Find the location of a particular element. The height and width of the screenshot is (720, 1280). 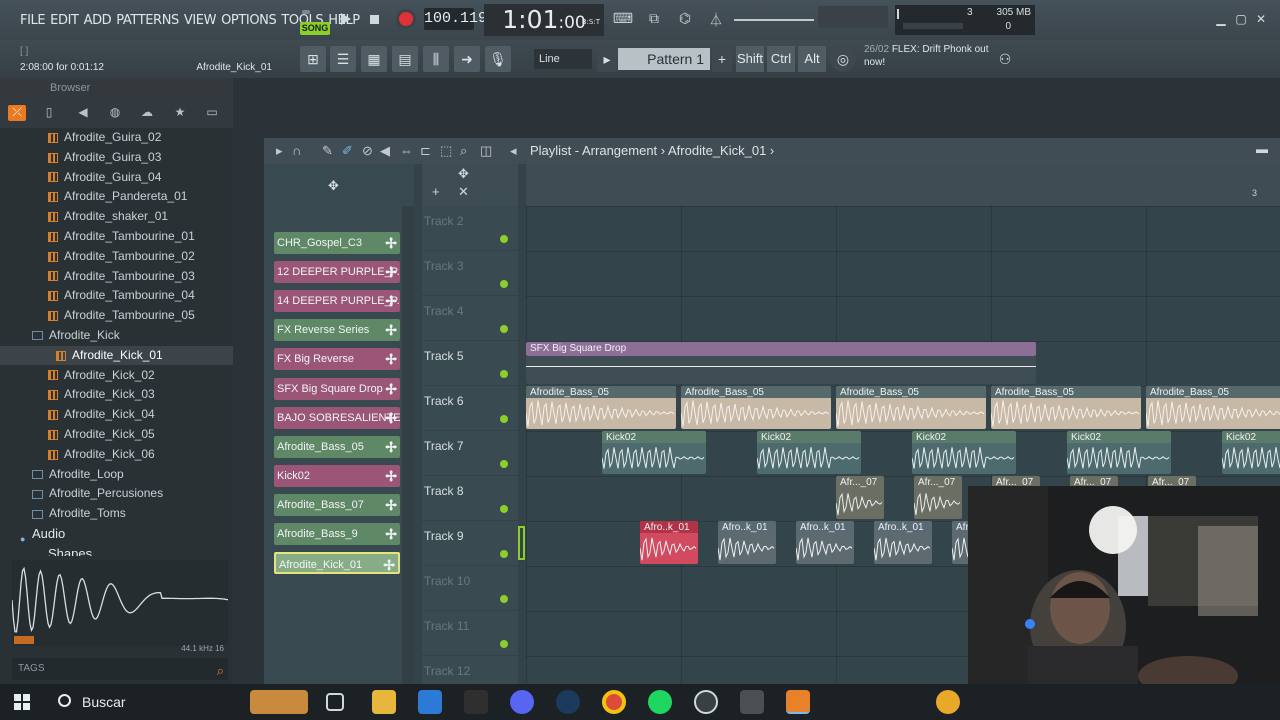

slip-tool-icon: ⇔ is located at coordinates (406, 150).